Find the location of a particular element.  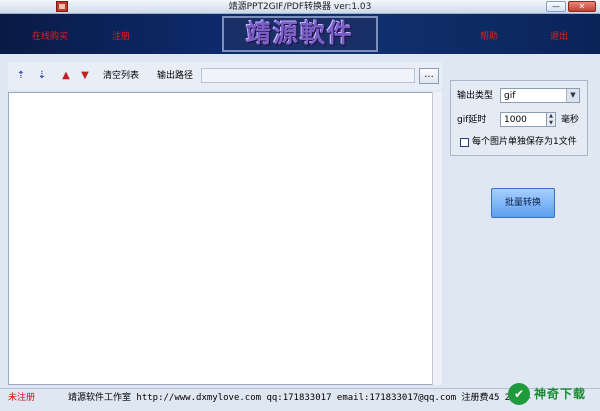

gif-delay-stepper: ▲ ▼ is located at coordinates (551, 119).